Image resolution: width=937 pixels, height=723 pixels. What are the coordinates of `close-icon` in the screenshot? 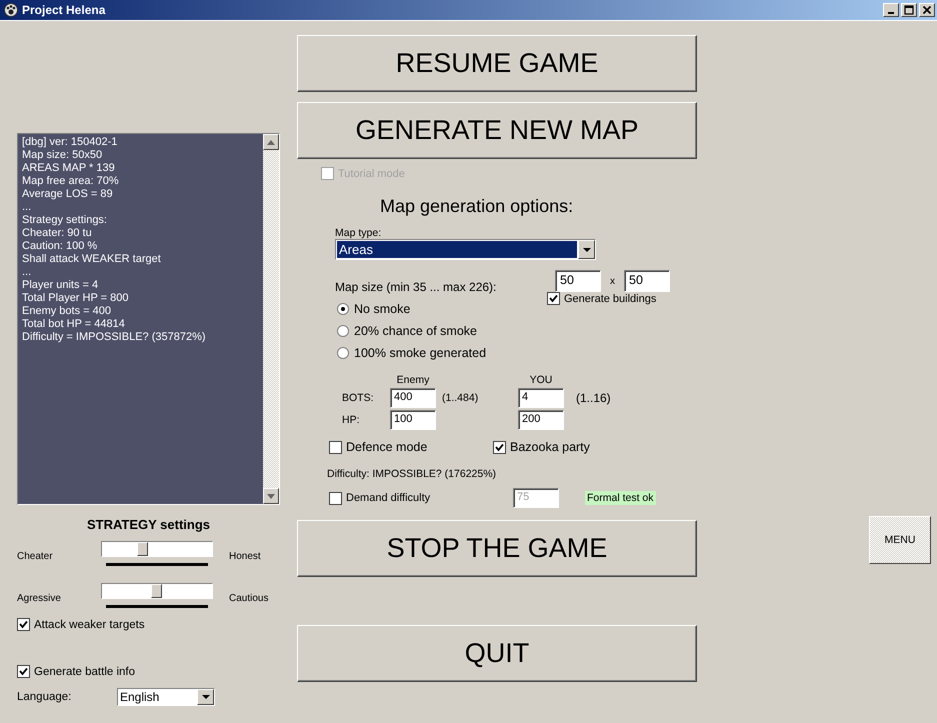 It's located at (927, 10).